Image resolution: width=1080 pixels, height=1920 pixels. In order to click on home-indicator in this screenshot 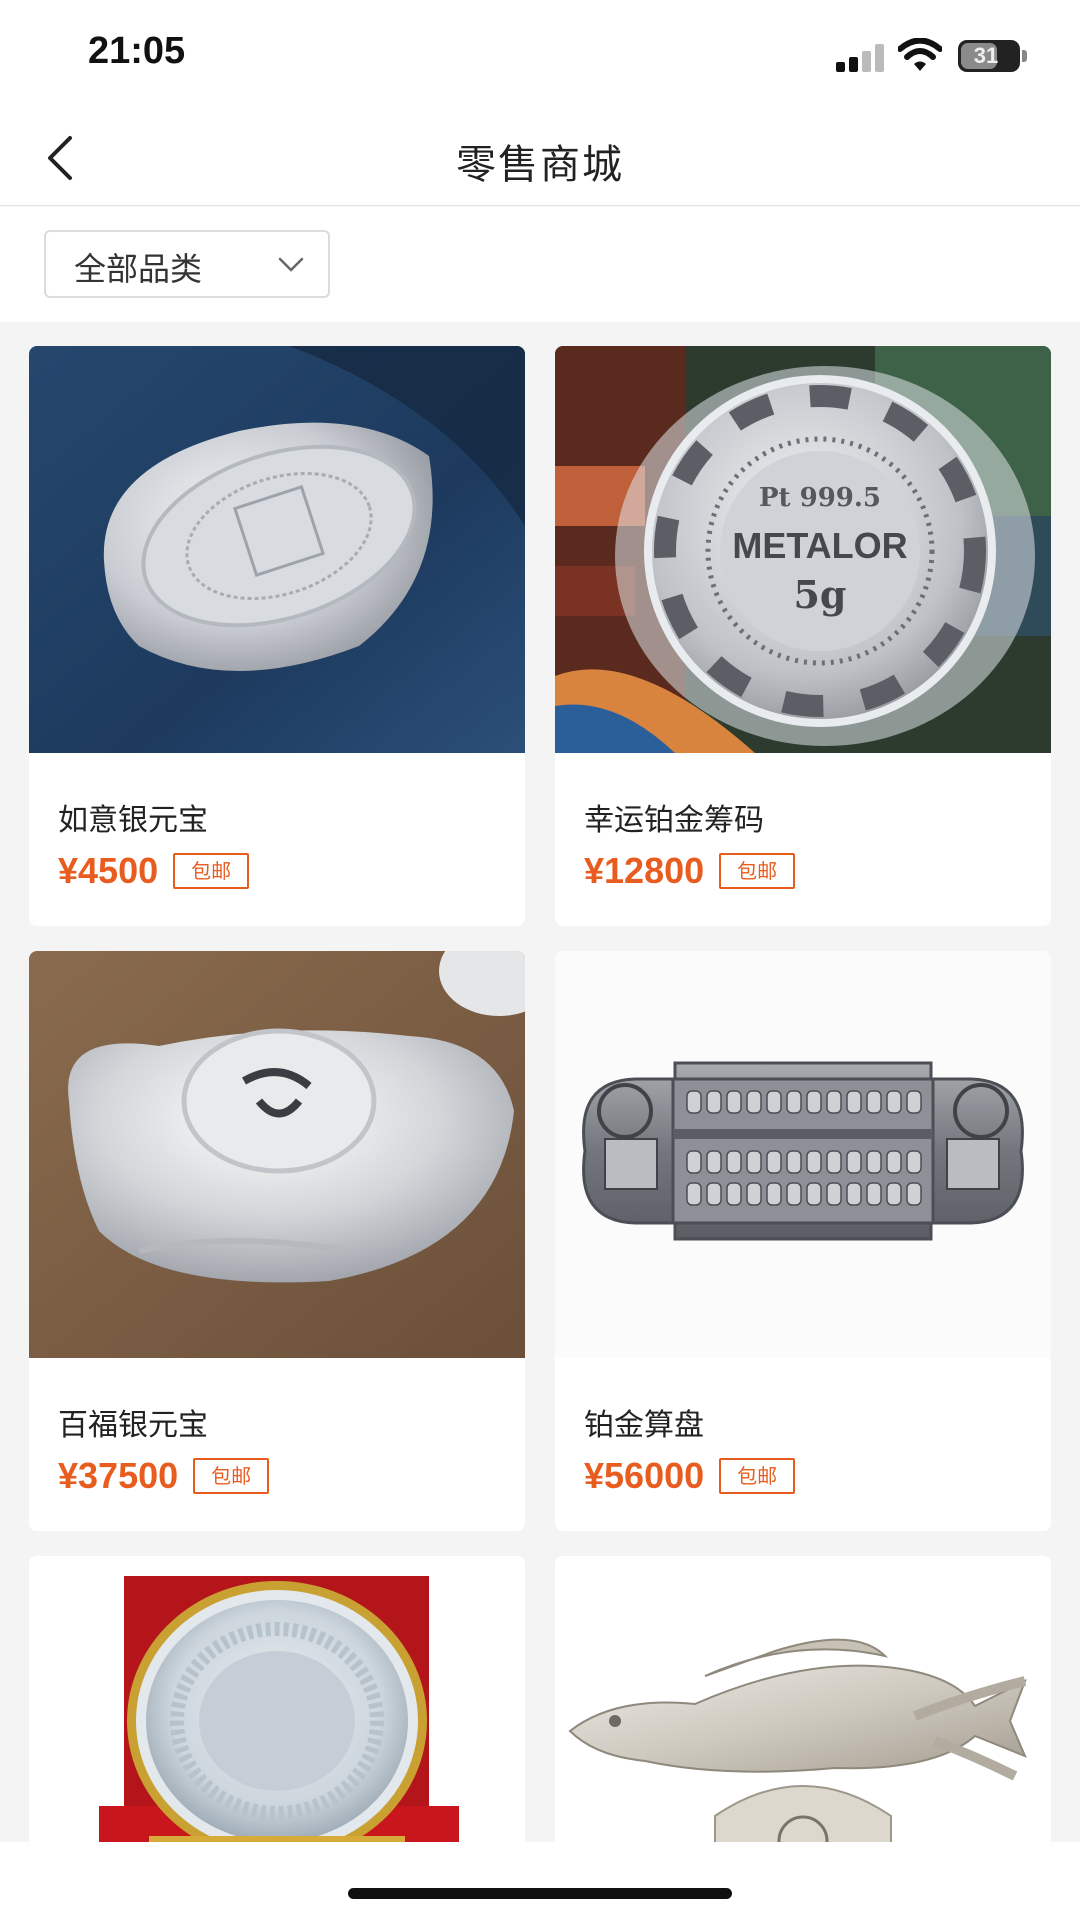, I will do `click(540, 1893)`.